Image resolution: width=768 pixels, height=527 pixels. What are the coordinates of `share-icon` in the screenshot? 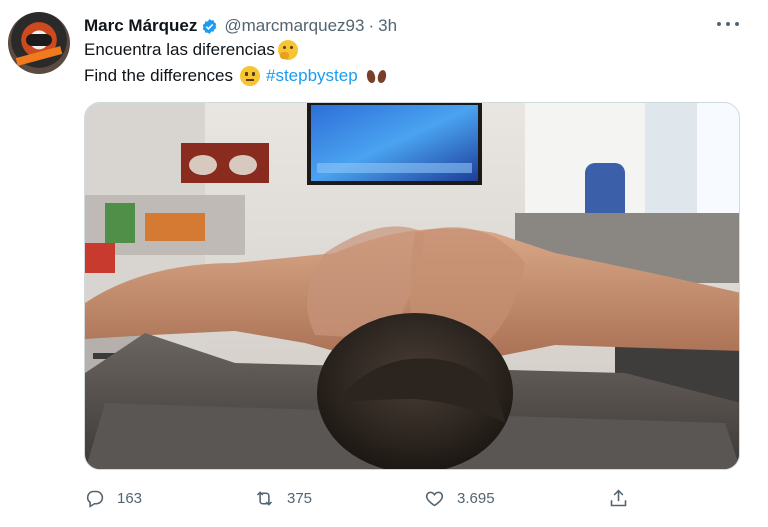 It's located at (618, 497).